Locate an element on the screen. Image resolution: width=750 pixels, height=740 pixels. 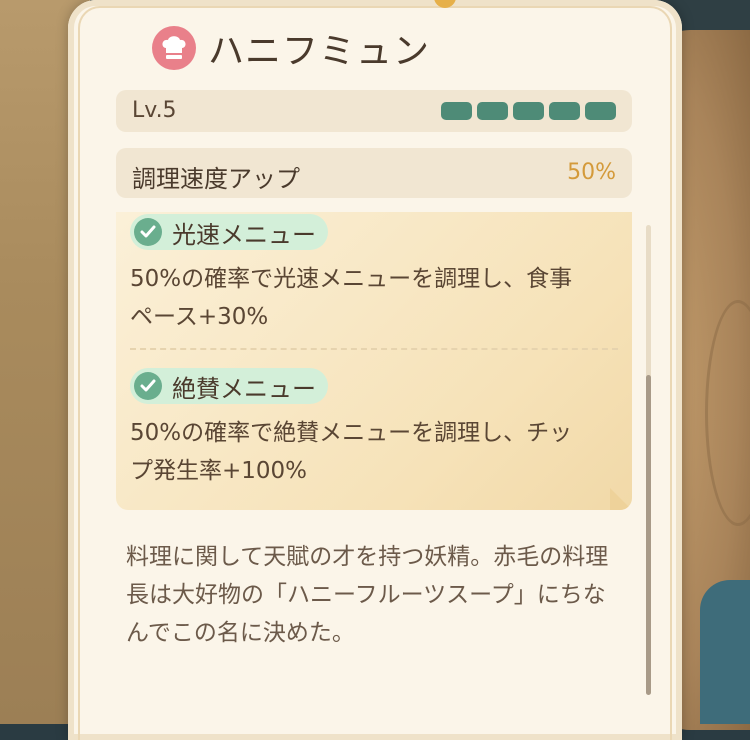
scrollbar-thumb is located at coordinates (648, 535).